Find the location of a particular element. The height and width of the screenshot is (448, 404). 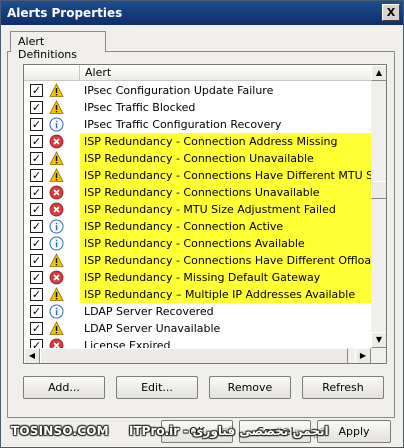

horizontal-scroll-thumb is located at coordinates (194, 355).